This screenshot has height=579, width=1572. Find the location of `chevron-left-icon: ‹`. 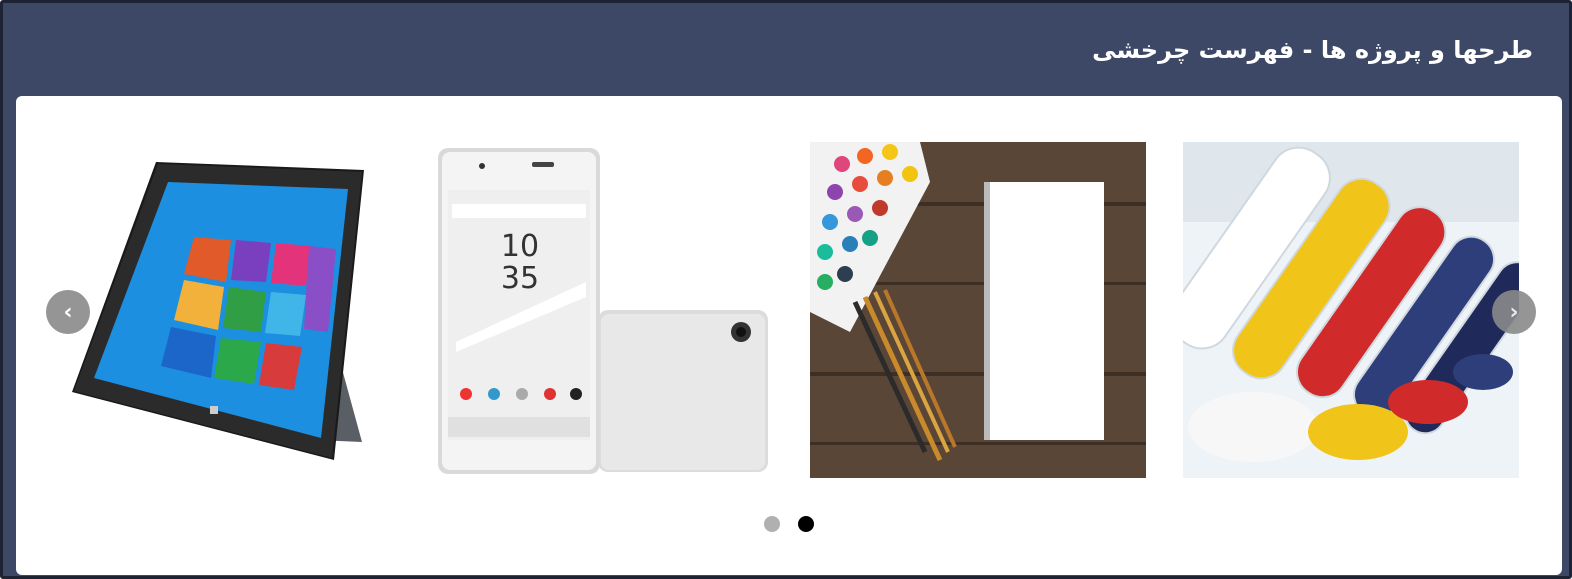

chevron-left-icon: ‹ is located at coordinates (68, 312).